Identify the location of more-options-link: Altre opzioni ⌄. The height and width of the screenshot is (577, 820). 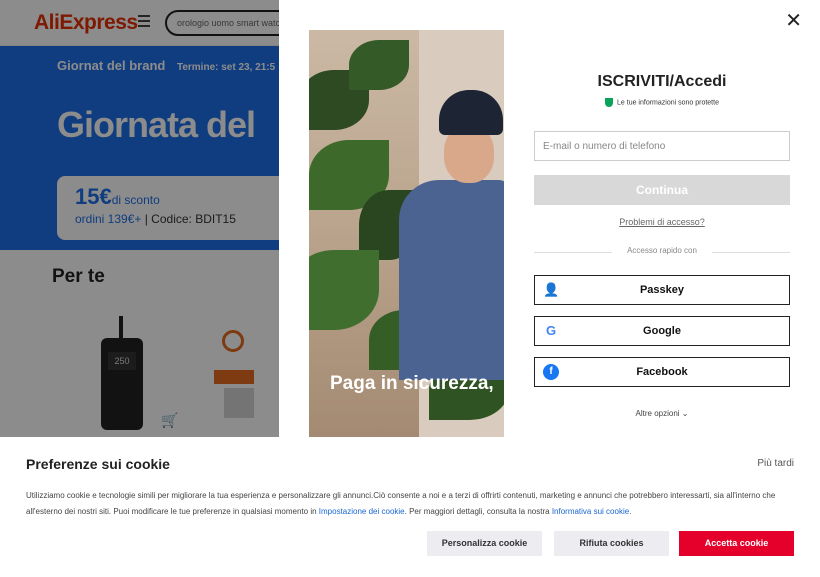
(662, 413).